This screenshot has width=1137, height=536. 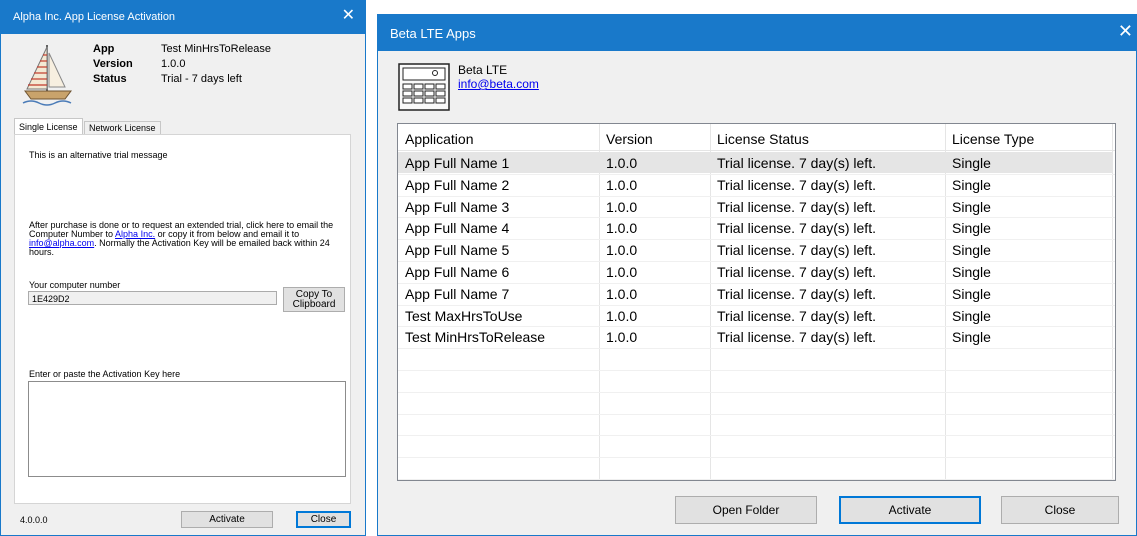 I want to click on table-cell: App Full Name 4, so click(x=457, y=228).